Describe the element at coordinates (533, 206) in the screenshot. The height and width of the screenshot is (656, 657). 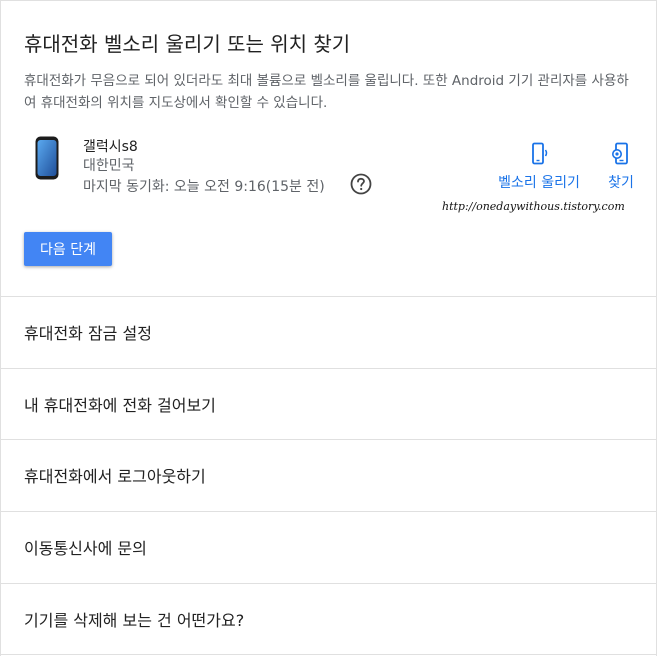
I see `blog-watermark: http://onedaywithous.tistory.com` at that location.